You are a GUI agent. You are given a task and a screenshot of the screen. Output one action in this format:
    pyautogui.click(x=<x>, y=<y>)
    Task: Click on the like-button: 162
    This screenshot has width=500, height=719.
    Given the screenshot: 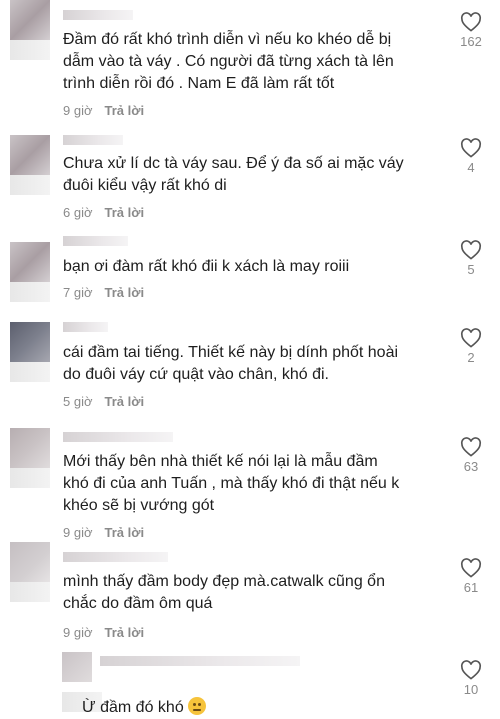 What is the action you would take?
    pyautogui.click(x=471, y=30)
    